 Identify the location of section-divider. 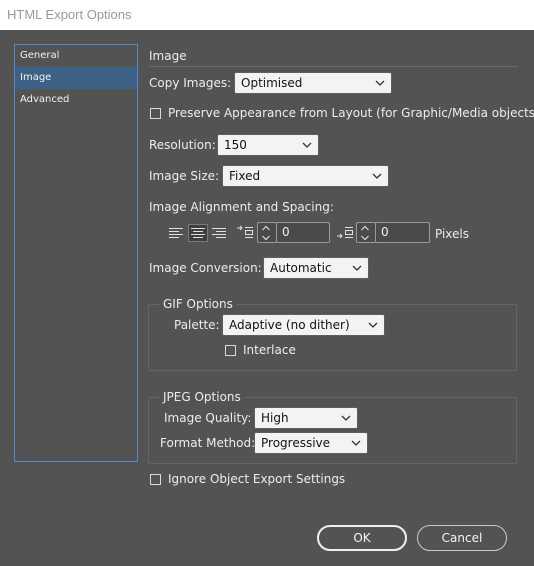
(333, 66).